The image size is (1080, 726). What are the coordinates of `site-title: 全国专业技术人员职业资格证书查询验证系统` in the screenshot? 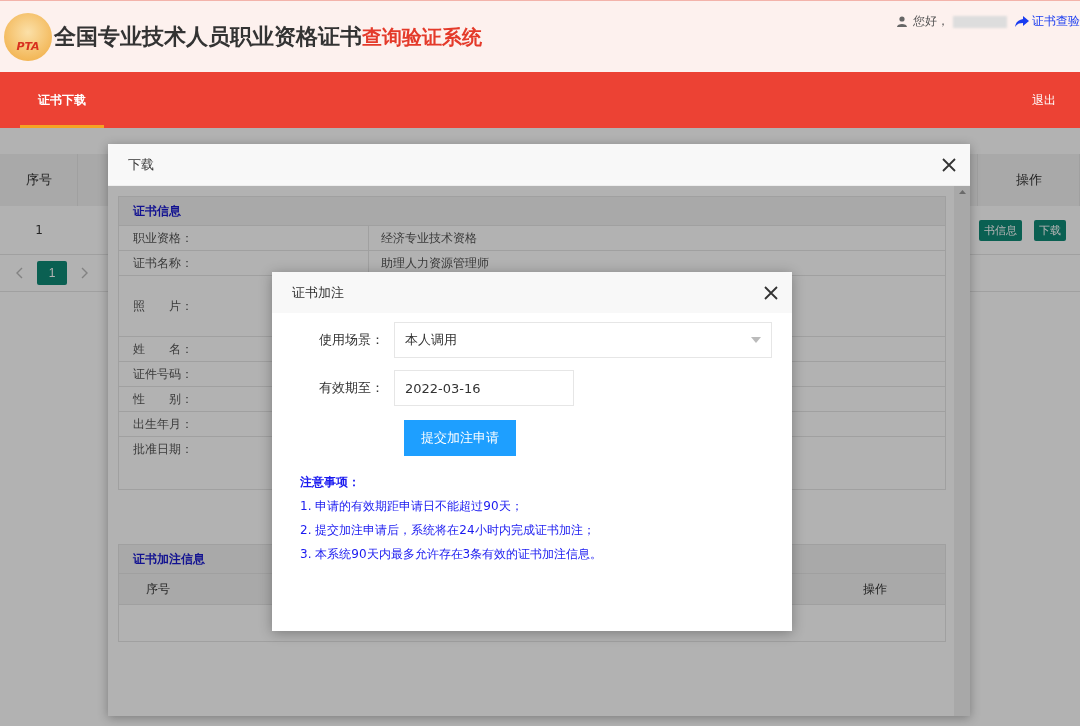 It's located at (268, 36).